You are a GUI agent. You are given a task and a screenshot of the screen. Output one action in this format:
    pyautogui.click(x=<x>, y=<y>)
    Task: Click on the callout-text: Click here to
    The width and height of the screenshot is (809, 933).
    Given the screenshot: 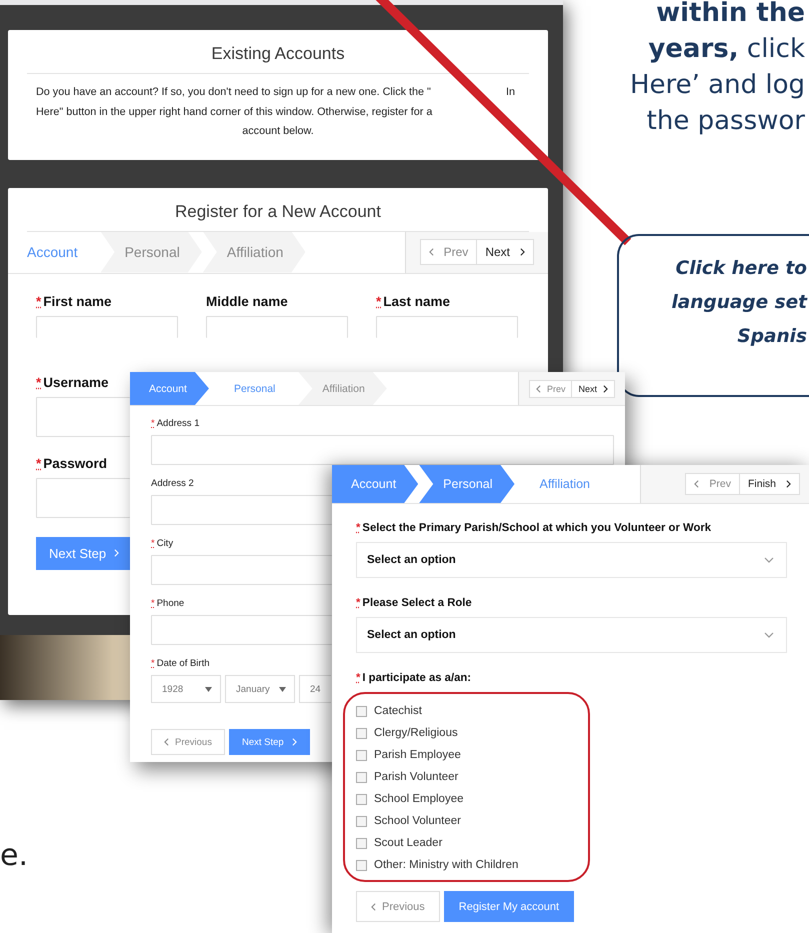 What is the action you would take?
    pyautogui.click(x=740, y=269)
    